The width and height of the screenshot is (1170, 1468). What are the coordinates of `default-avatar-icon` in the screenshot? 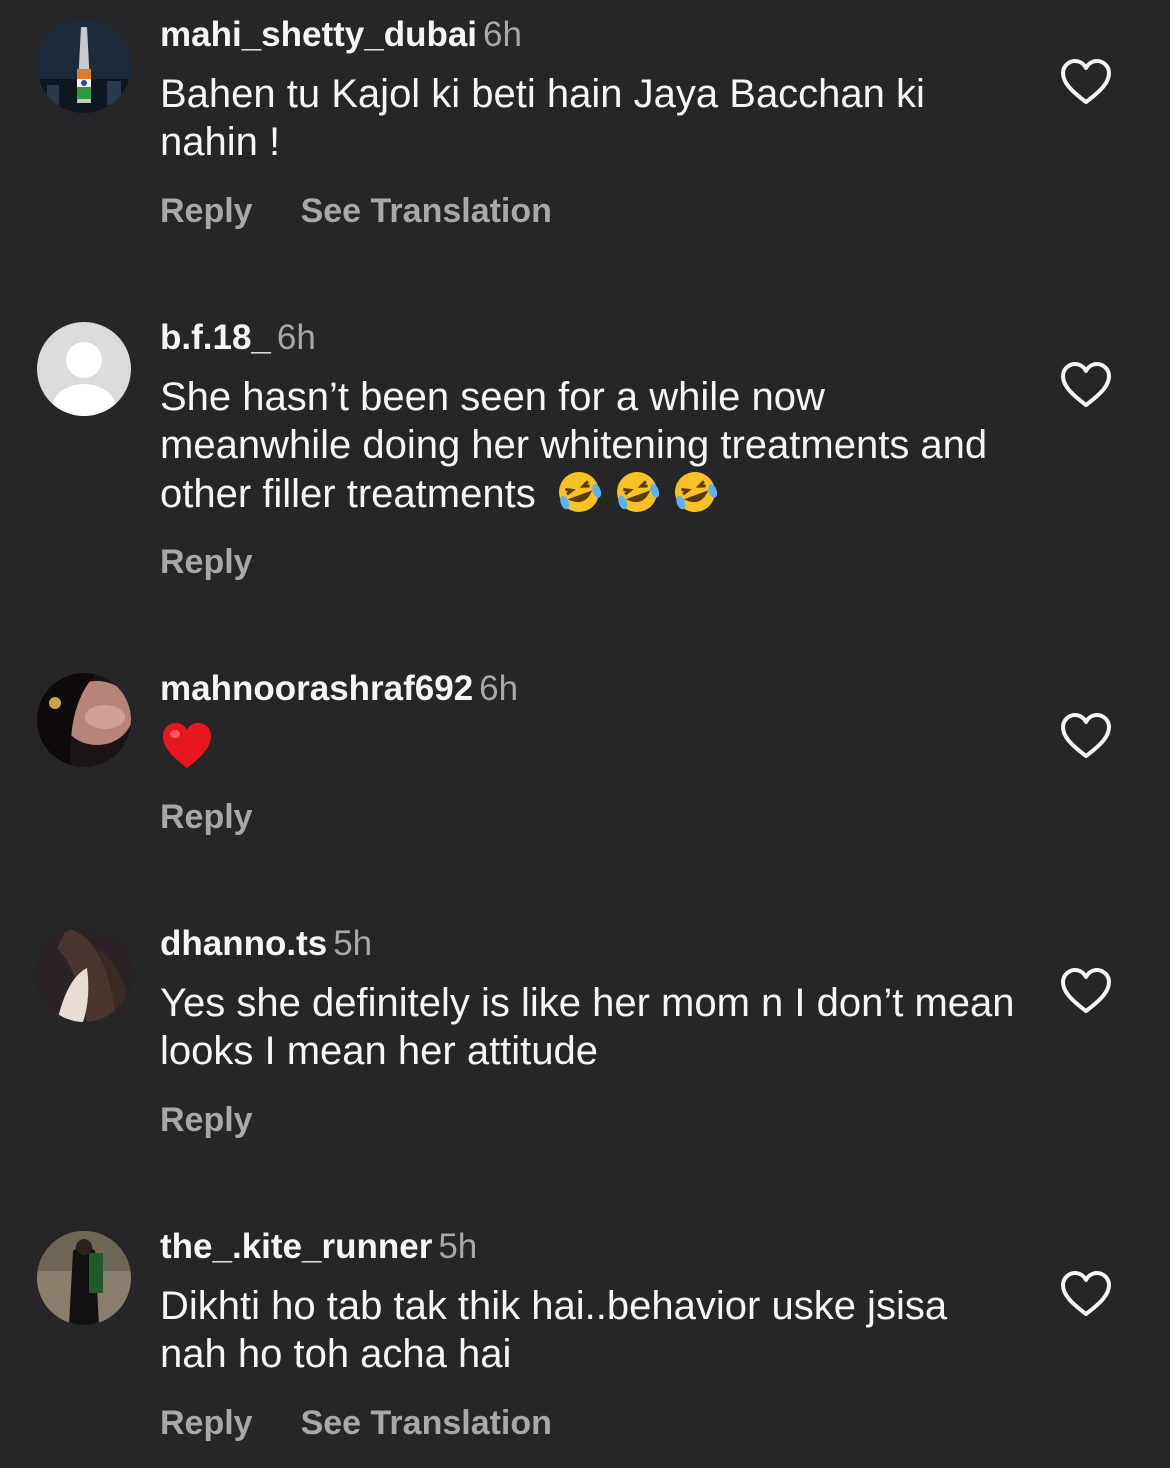 It's located at (84, 369).